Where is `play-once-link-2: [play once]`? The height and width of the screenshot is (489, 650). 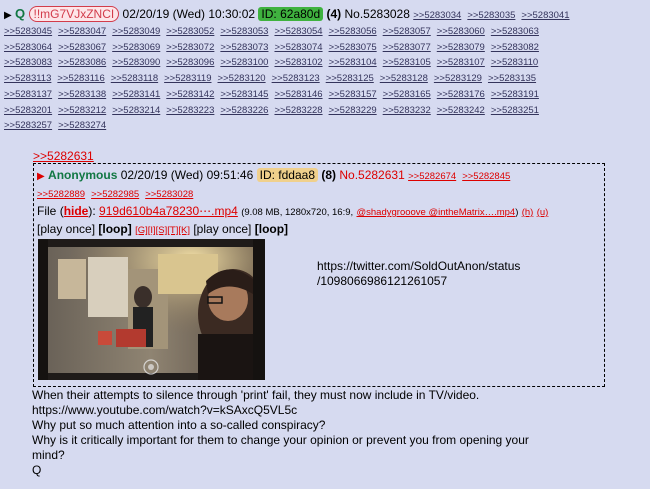
play-once-link-2: [play once] is located at coordinates (222, 229).